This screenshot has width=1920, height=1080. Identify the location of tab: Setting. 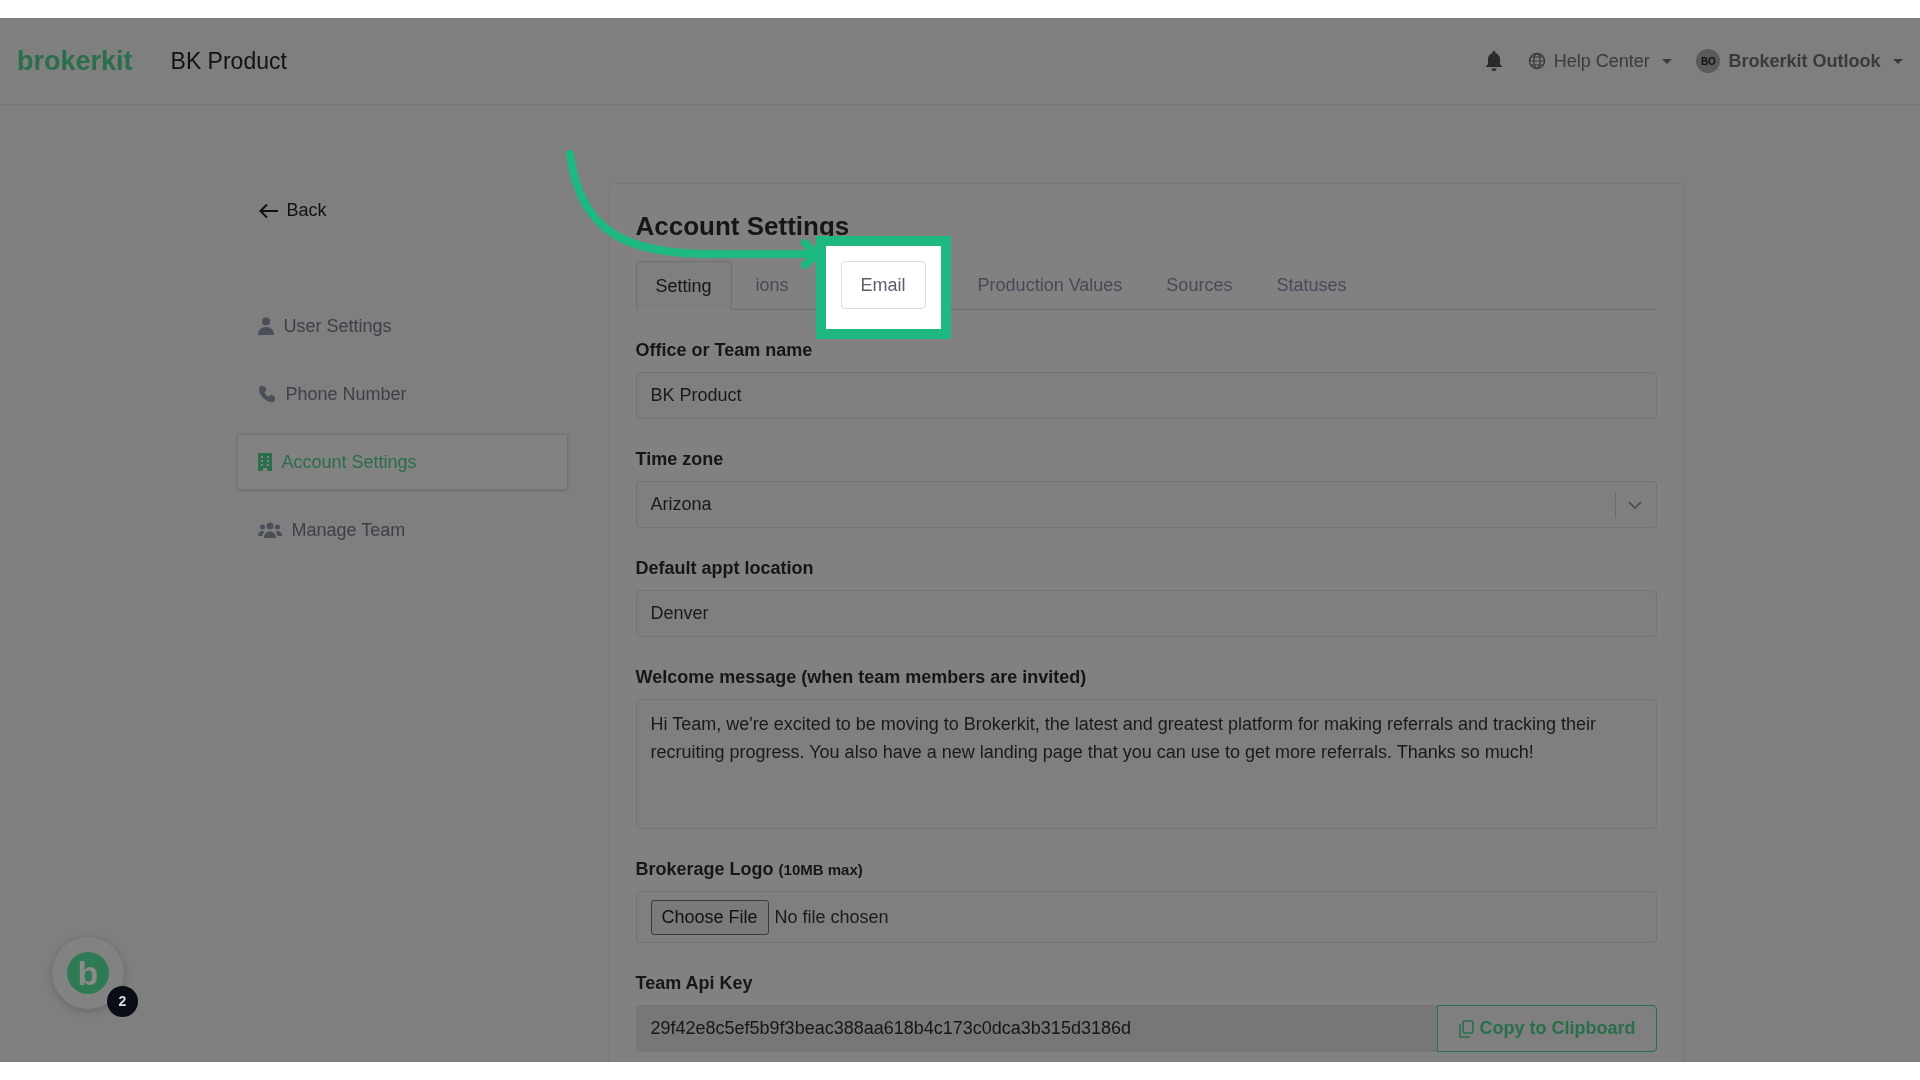
(683, 285).